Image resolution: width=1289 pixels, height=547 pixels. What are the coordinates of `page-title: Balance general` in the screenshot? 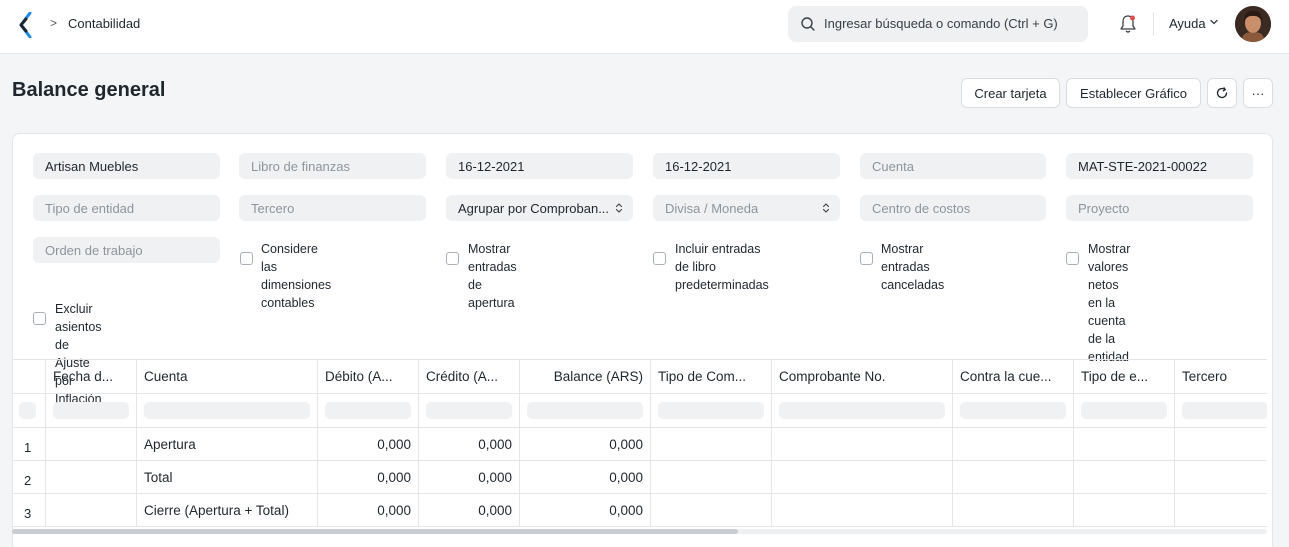 It's located at (89, 90).